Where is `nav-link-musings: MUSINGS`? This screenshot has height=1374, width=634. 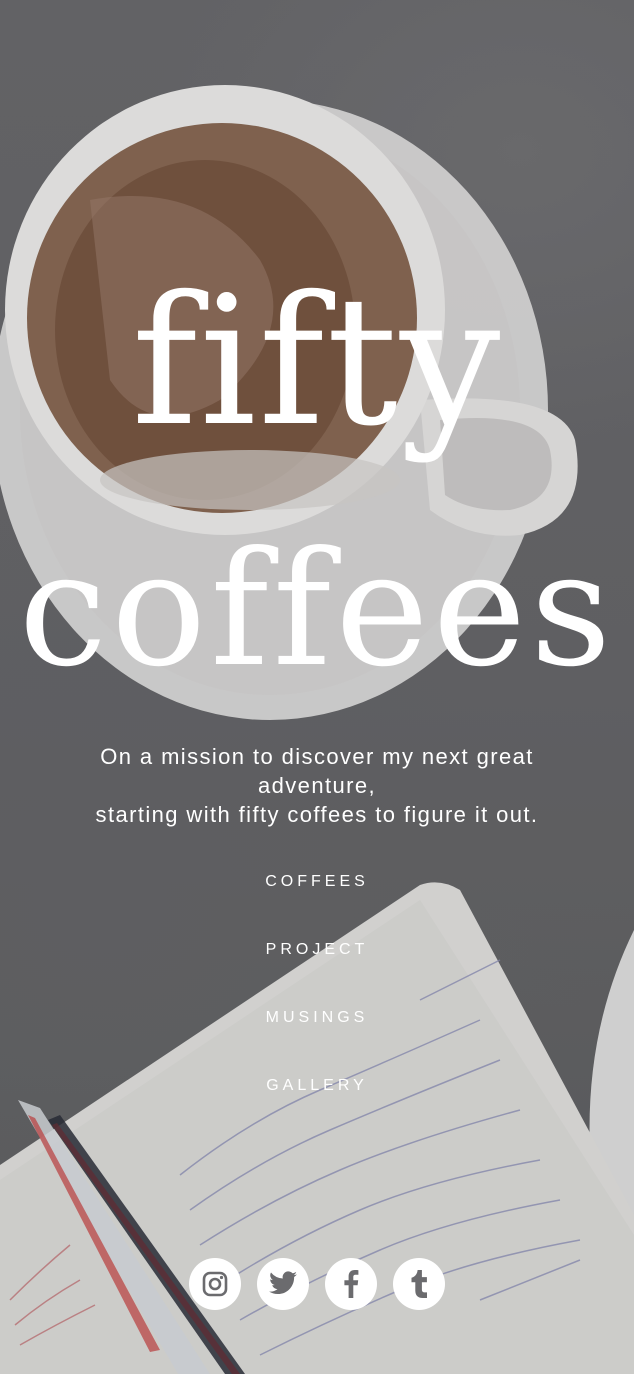
nav-link-musings: MUSINGS is located at coordinates (317, 1018).